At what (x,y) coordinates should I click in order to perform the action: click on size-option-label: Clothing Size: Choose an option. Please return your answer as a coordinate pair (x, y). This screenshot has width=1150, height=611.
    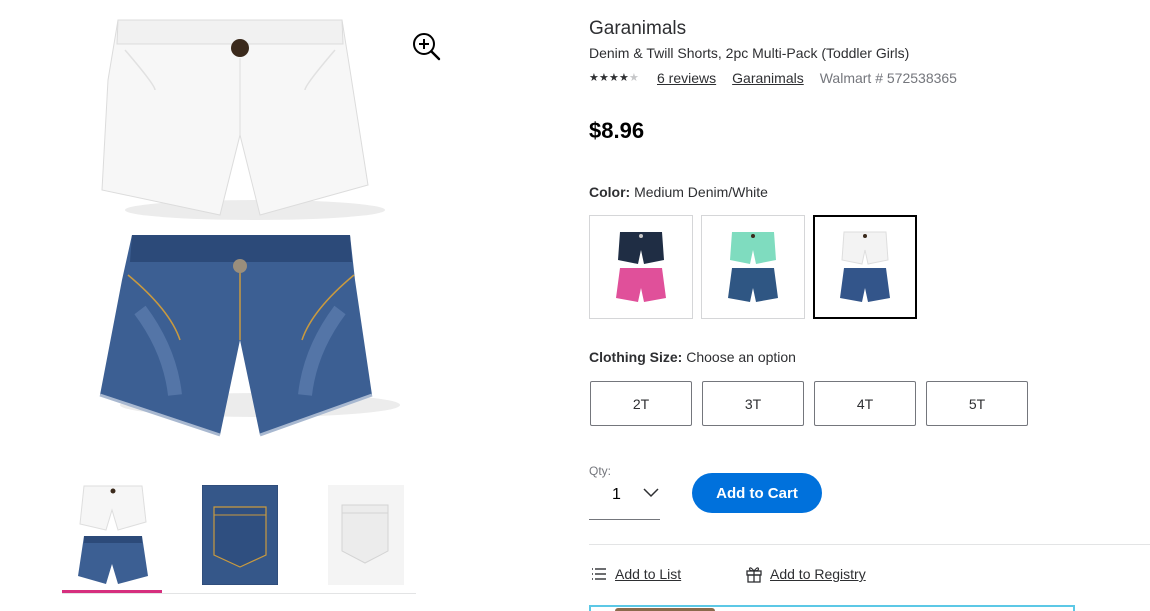
    Looking at the image, I should click on (692, 357).